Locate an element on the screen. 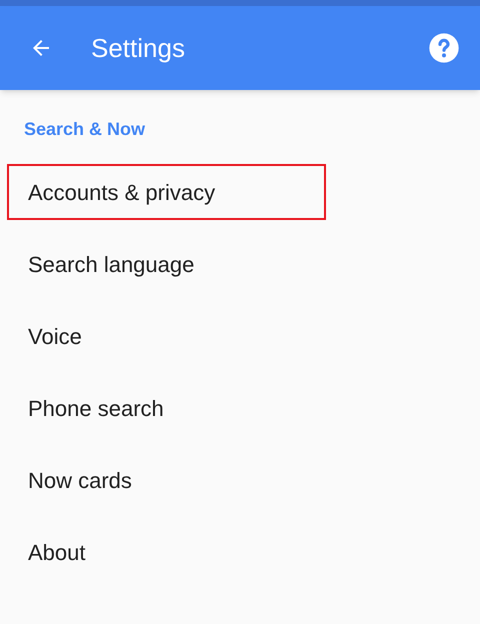 This screenshot has height=624, width=480. settings-item: Voice is located at coordinates (166, 336).